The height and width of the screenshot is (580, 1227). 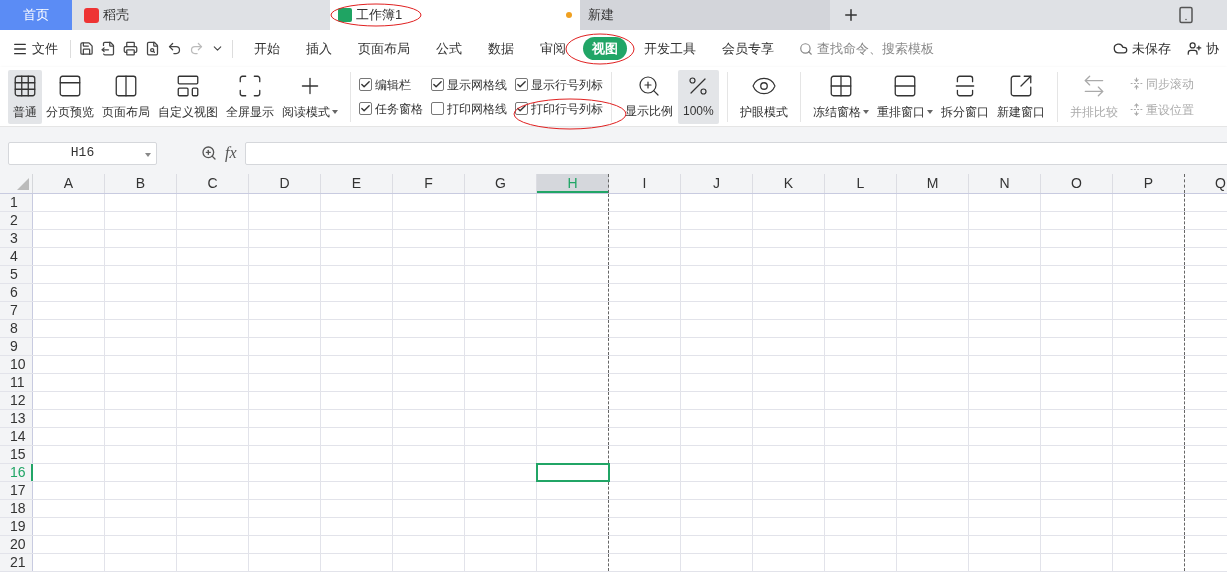 What do you see at coordinates (213, 183) in the screenshot?
I see `column-header: C` at bounding box center [213, 183].